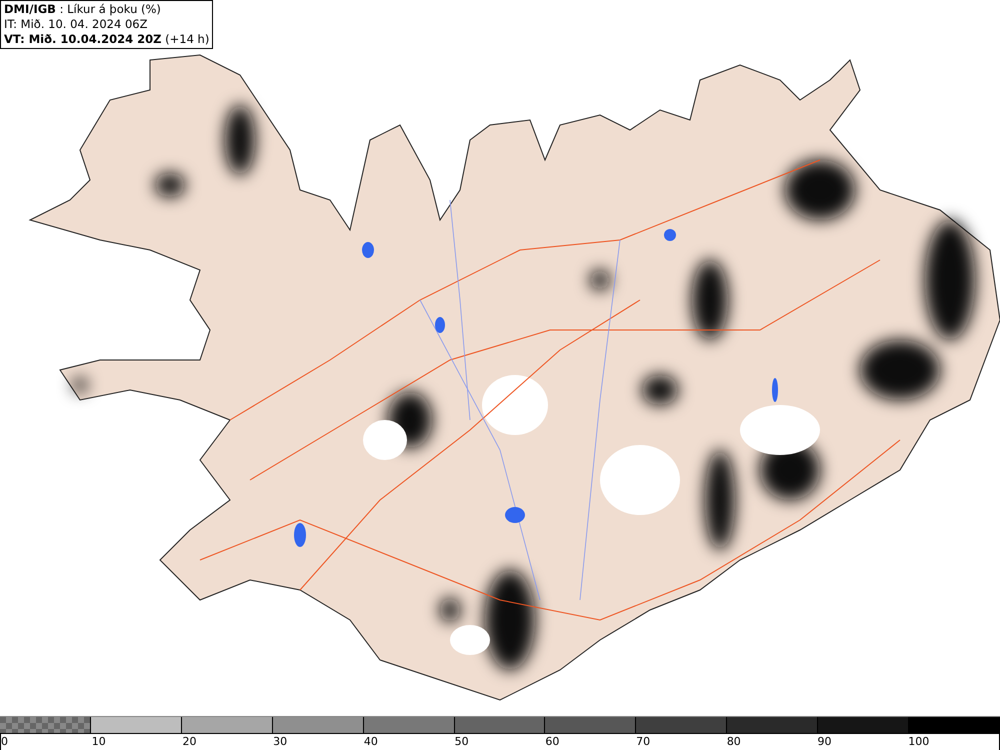  Describe the element at coordinates (189, 742) in the screenshot. I see `legend-label: 20` at that location.